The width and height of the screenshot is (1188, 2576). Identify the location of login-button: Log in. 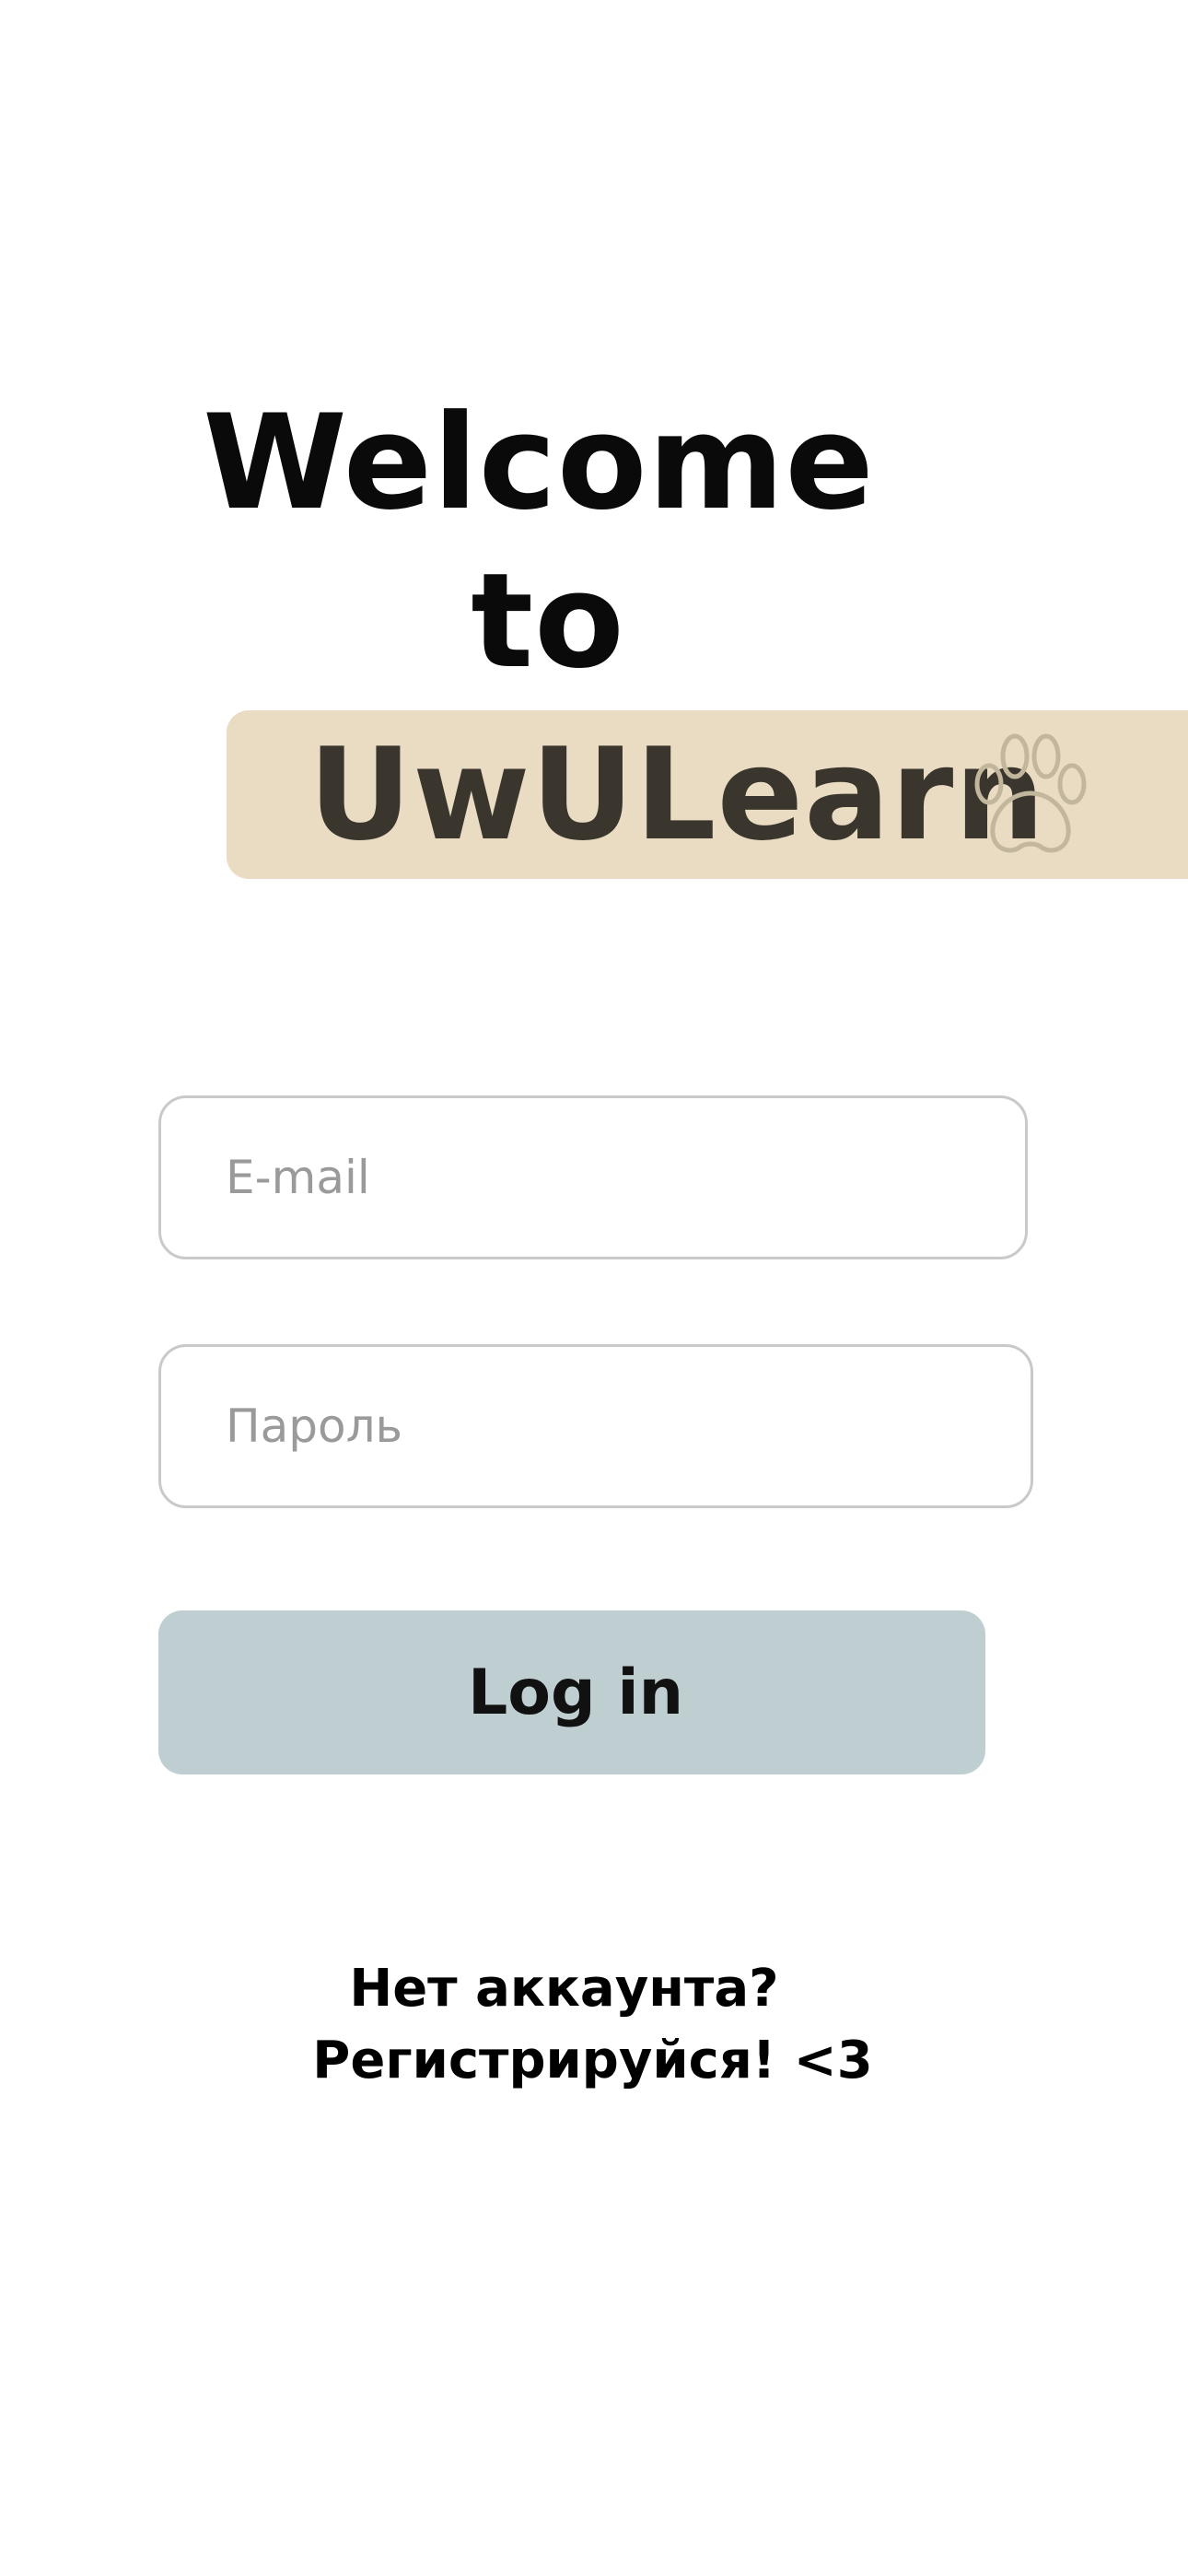
(572, 1692).